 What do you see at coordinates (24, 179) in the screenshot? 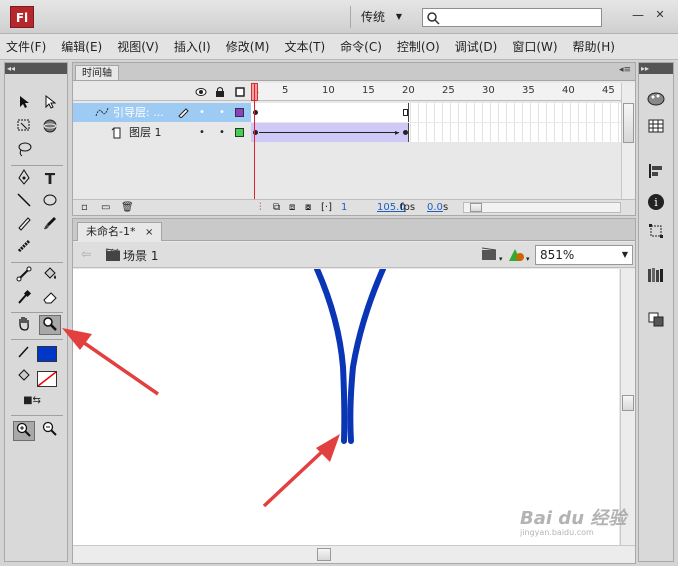
I see `pen-tool-icon` at bounding box center [24, 179].